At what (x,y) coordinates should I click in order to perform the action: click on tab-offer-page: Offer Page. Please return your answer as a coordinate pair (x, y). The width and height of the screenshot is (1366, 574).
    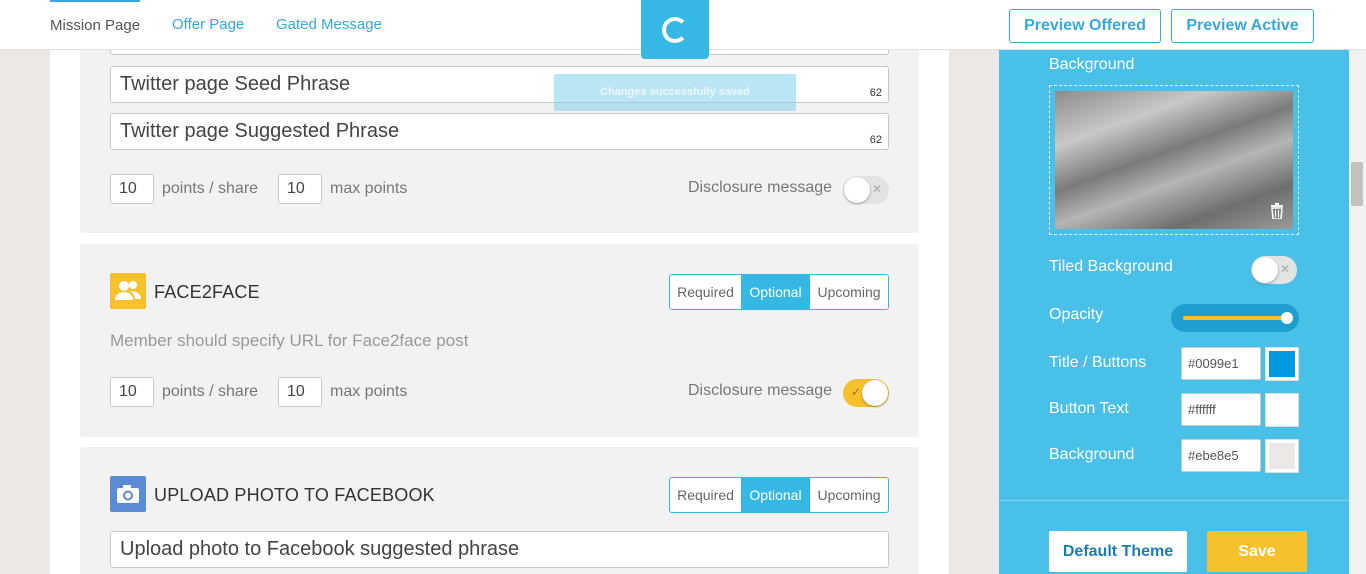
    Looking at the image, I should click on (208, 25).